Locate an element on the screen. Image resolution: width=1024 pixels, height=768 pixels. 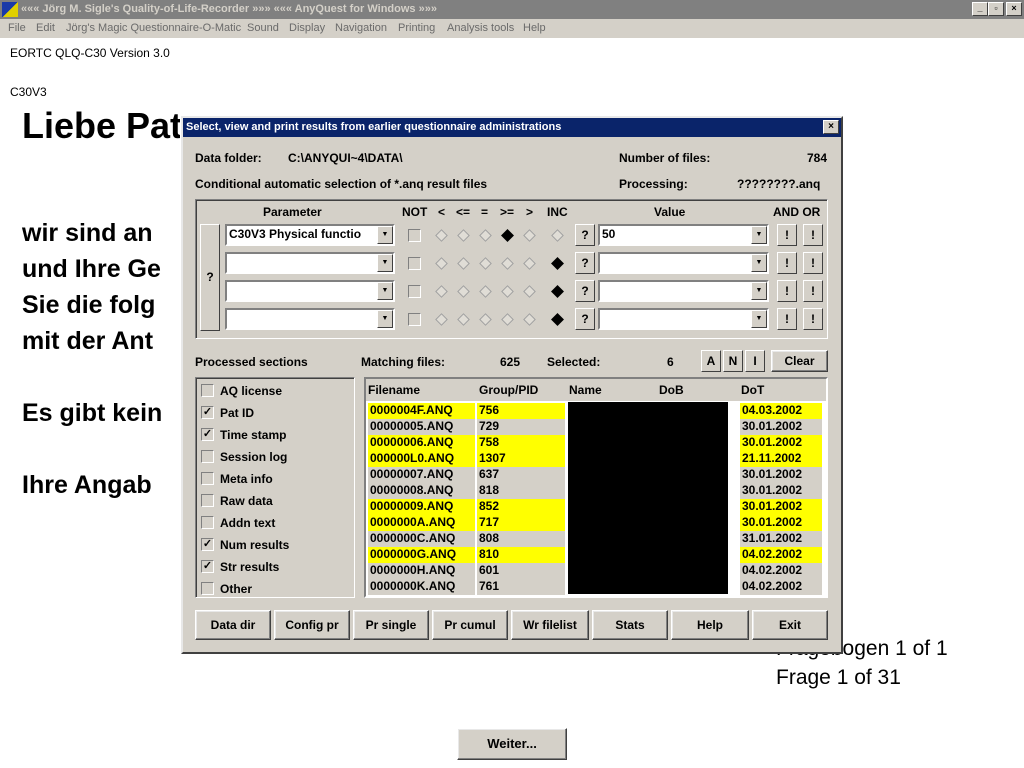
menu-sound: Sound is located at coordinates (263, 28).